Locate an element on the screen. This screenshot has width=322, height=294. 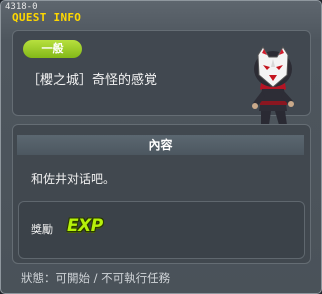
title-bar: 4318-0 QUEST INFO is located at coordinates (161, 14).